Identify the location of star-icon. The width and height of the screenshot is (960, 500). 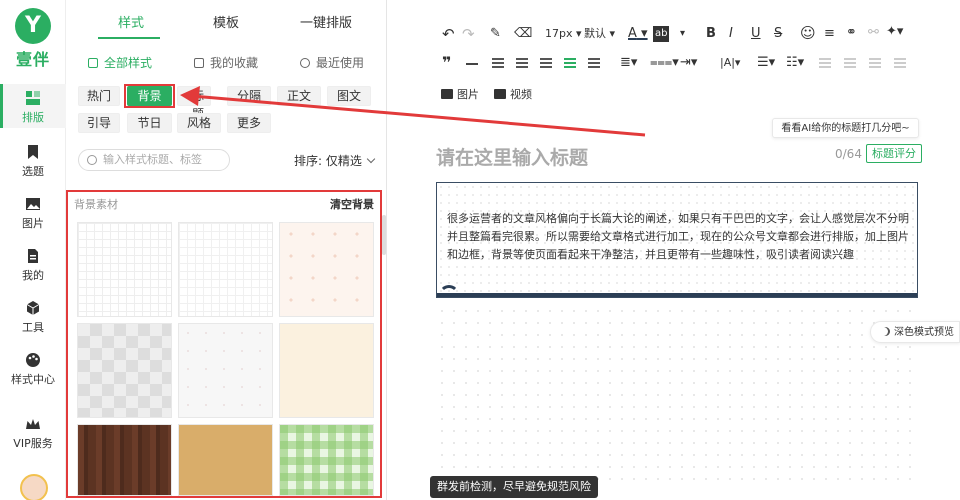
(199, 63).